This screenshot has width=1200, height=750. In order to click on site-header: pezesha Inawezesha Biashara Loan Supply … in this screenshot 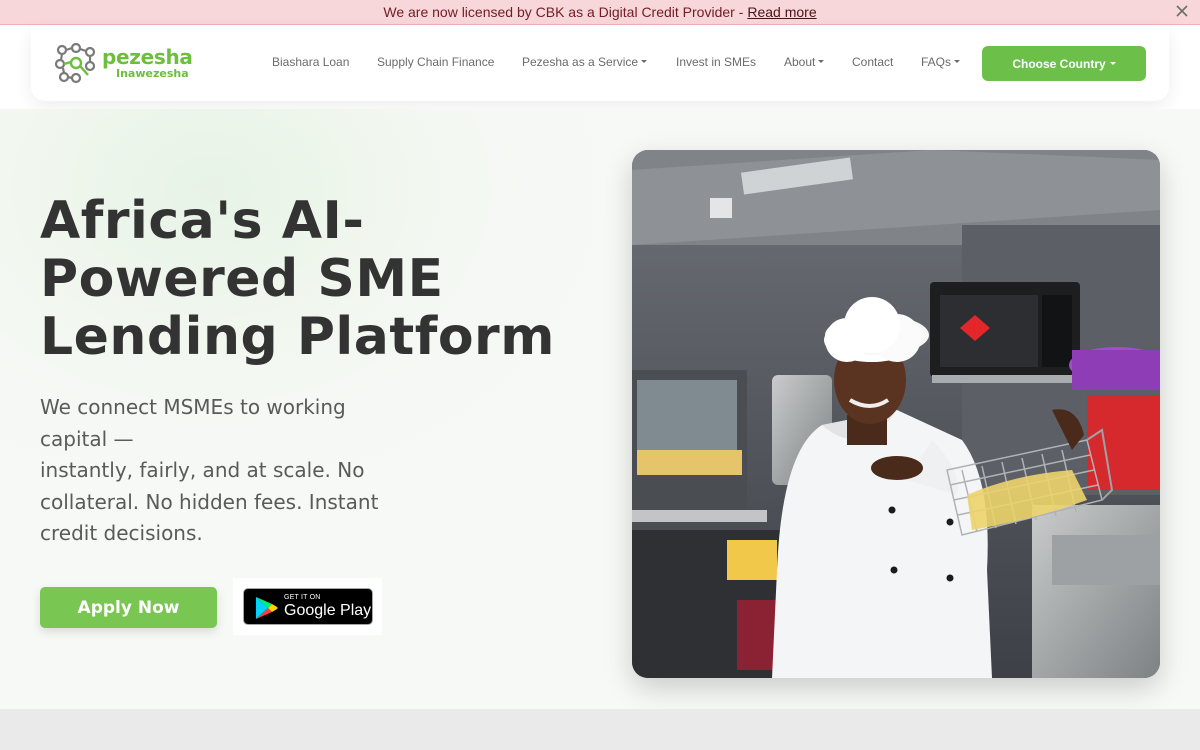, I will do `click(600, 63)`.